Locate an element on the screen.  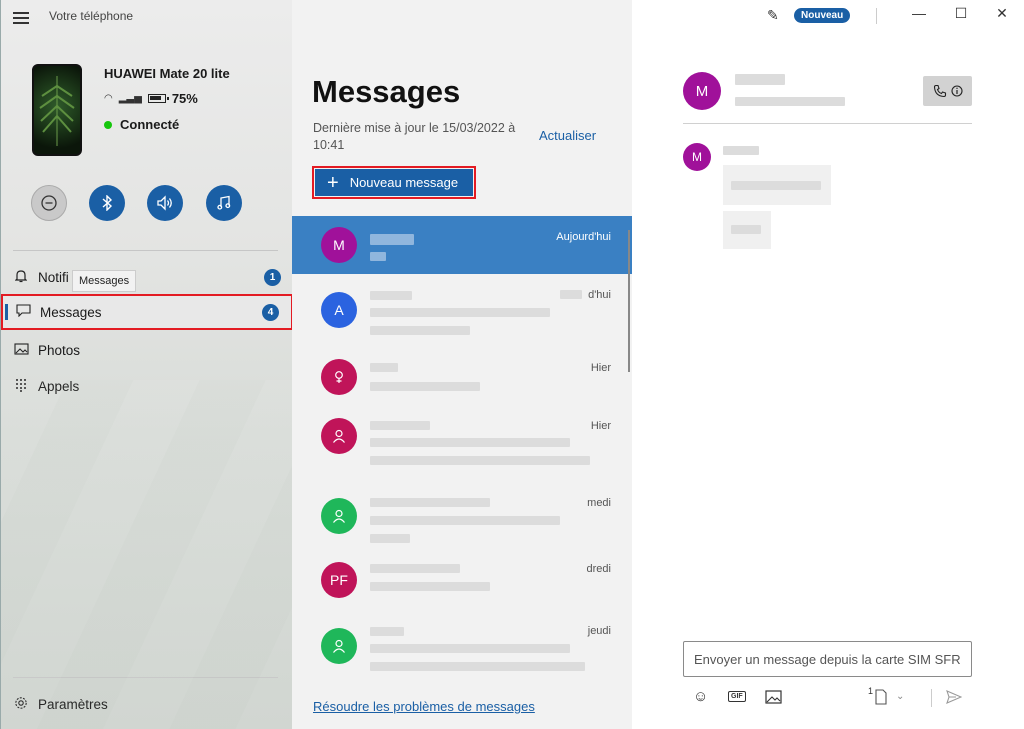
nav-item-calls: Appels is located at coordinates (147, 386).